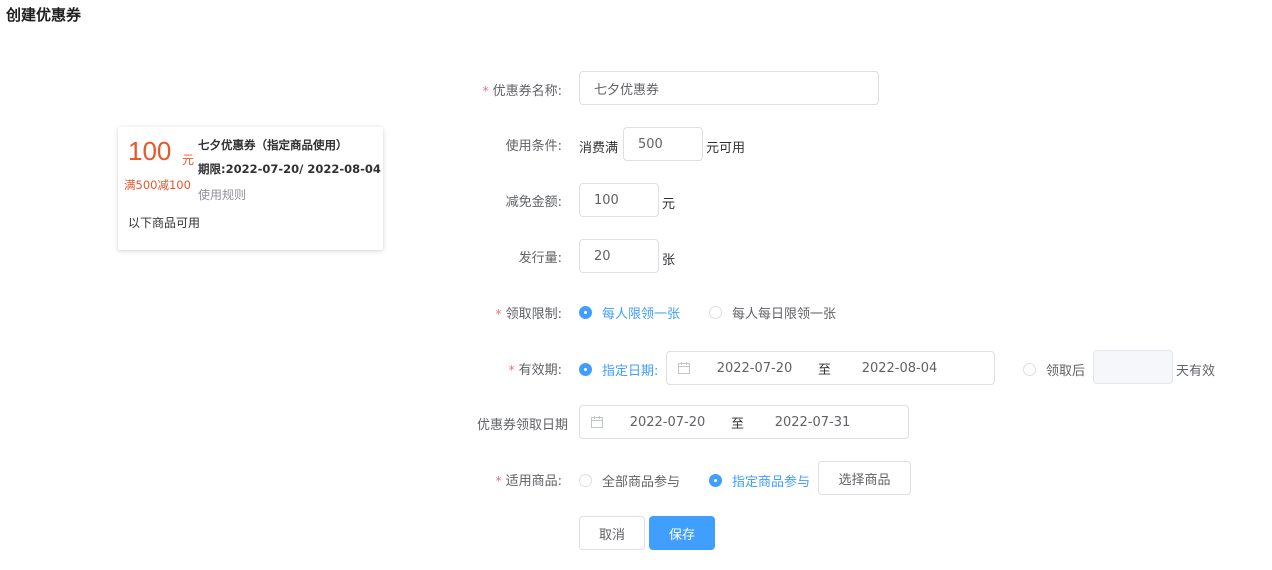  I want to click on coupon-preview-unit: 元, so click(188, 160).